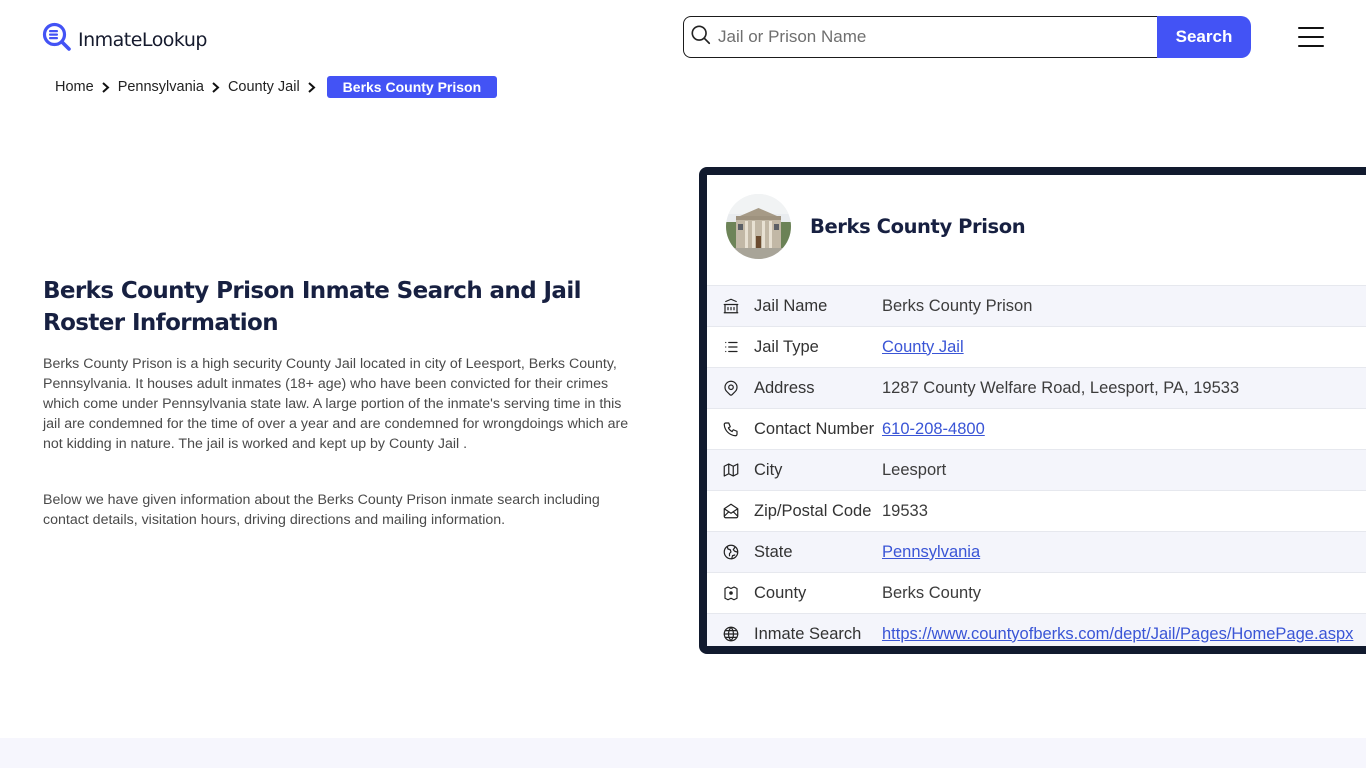 The width and height of the screenshot is (1366, 768). I want to click on globe-icon, so click(730, 634).